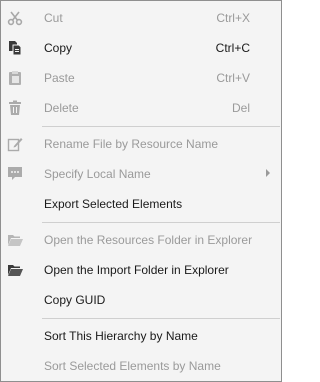  Describe the element at coordinates (131, 144) in the screenshot. I see `menu-item-label: Rename File by Resource Name` at that location.